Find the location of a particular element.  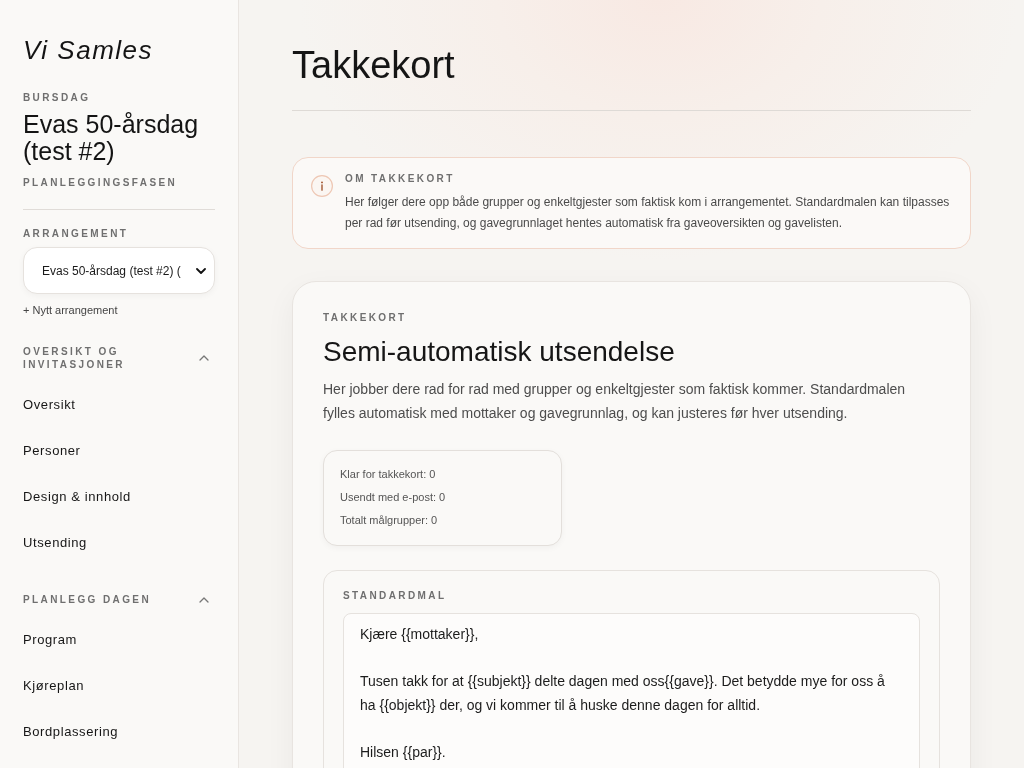

nav-item: Program is located at coordinates (50, 639).